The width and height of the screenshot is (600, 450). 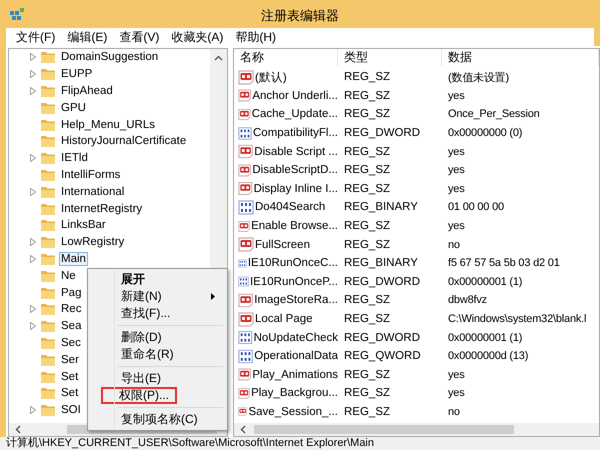 What do you see at coordinates (494, 114) in the screenshot?
I see `value-data: Once_Per_Session` at bounding box center [494, 114].